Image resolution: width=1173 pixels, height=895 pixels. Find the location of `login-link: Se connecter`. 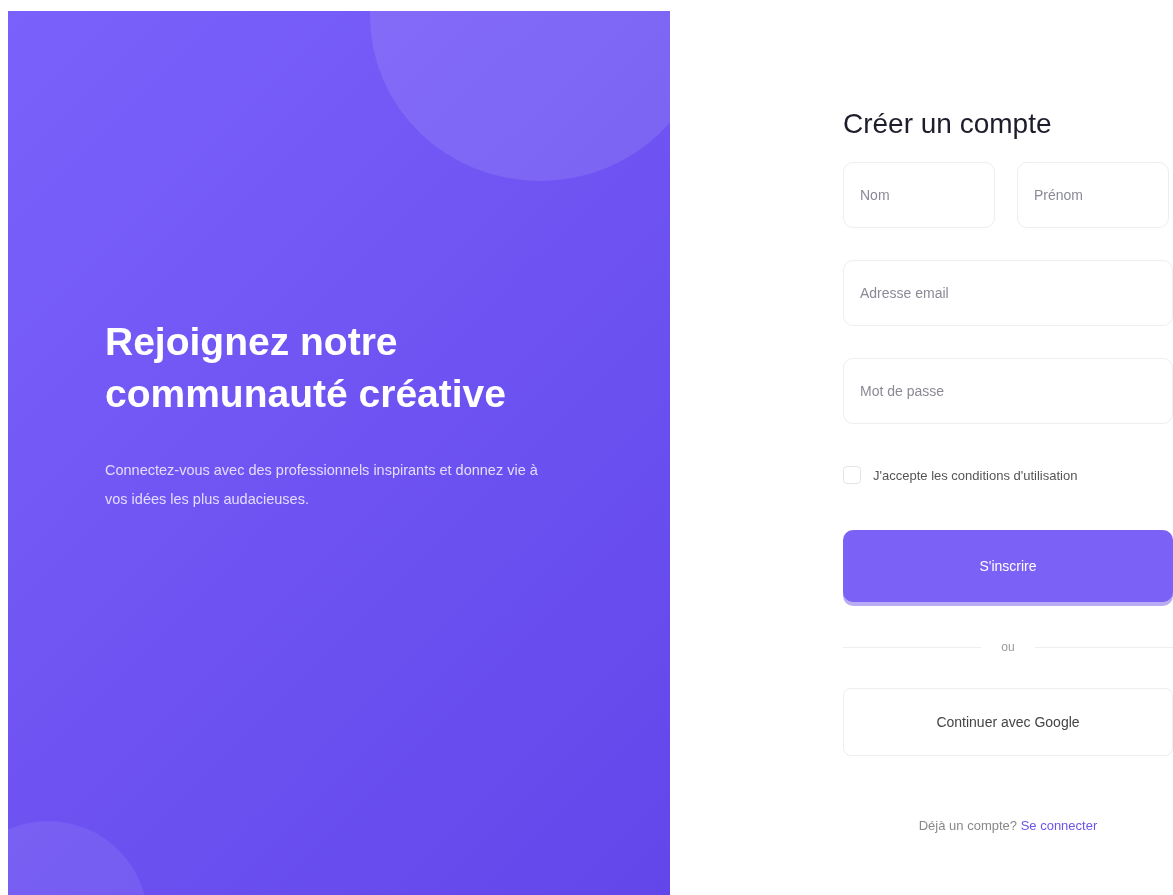

login-link: Se connecter is located at coordinates (1059, 825).